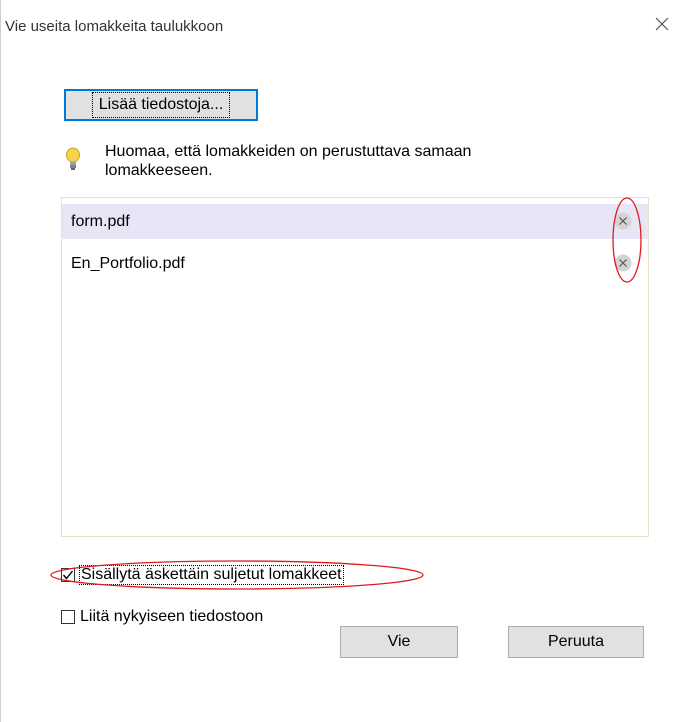  What do you see at coordinates (211, 575) in the screenshot?
I see `include-closed-label: Sisällytä äskettäin suljetut lomakkeet` at bounding box center [211, 575].